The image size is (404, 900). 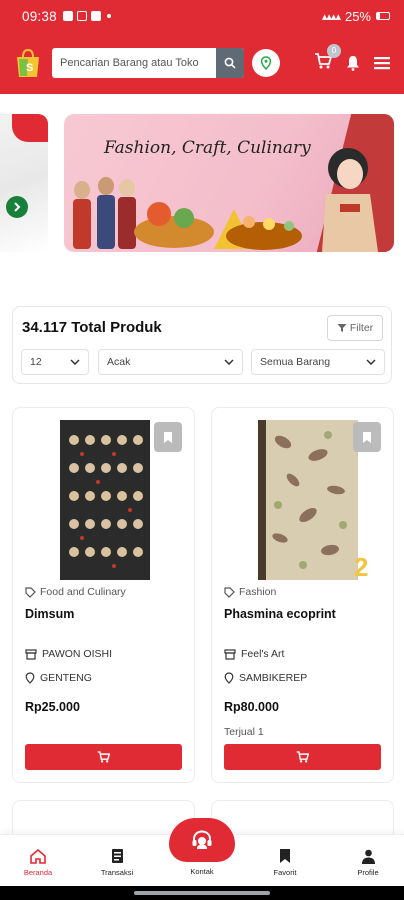 I want to click on sold-count: Terjual 1, so click(x=244, y=732).